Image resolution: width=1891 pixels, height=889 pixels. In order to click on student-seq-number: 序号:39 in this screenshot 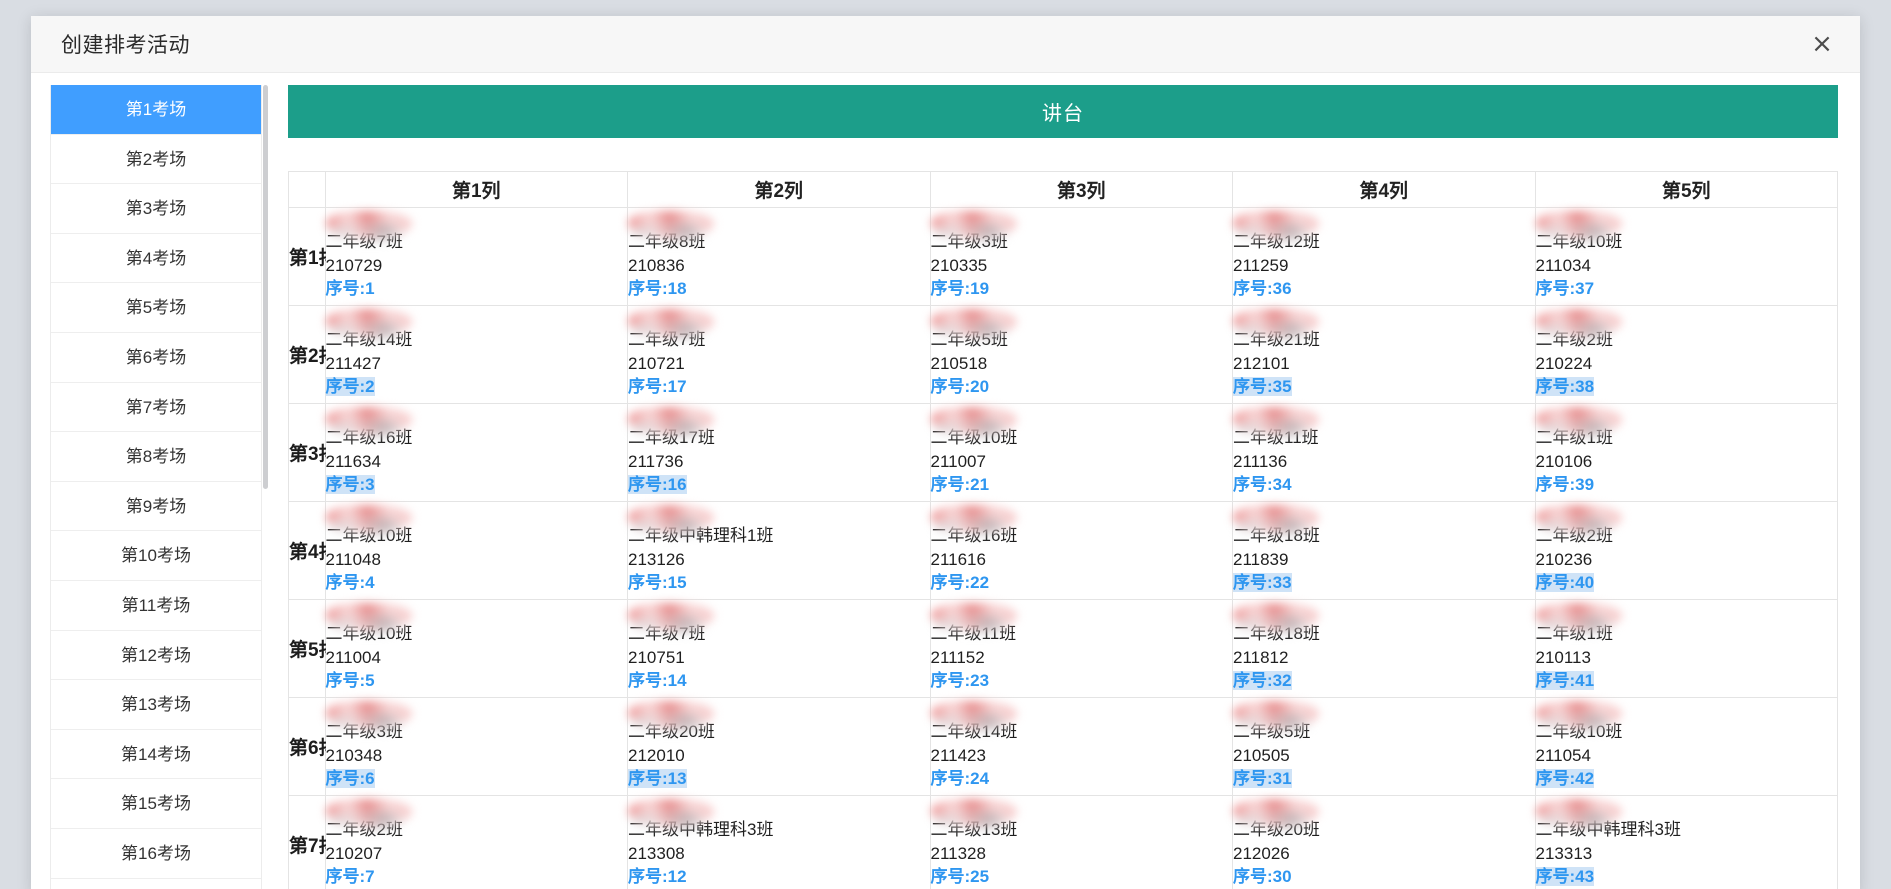, I will do `click(1565, 485)`.